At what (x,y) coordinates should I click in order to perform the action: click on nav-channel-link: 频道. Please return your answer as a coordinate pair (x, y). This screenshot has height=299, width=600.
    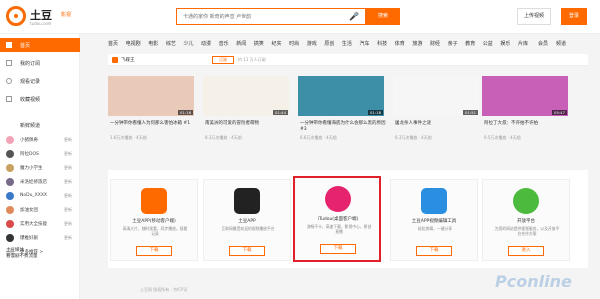
    Looking at the image, I should click on (561, 44).